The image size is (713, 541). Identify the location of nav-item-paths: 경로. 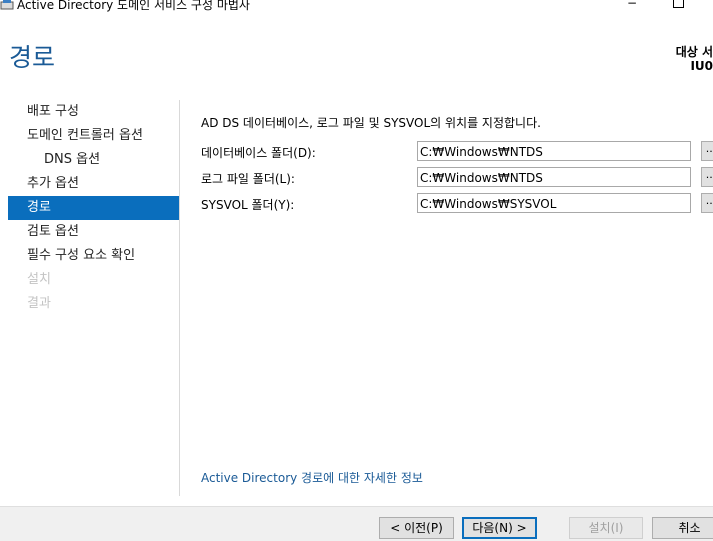
(93, 208).